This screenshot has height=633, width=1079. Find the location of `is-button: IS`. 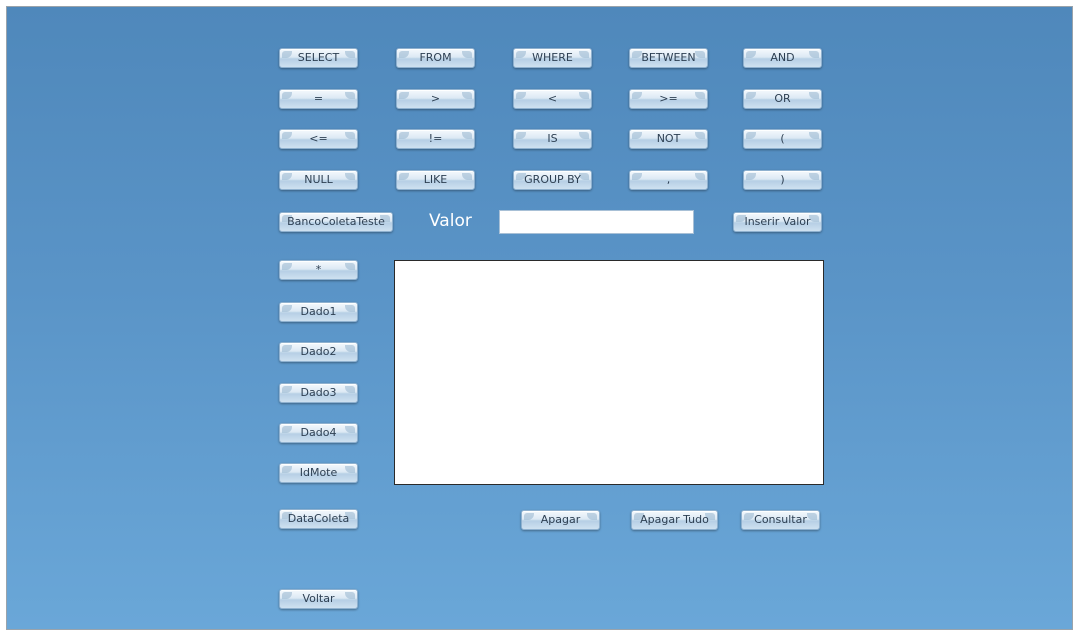

is-button: IS is located at coordinates (552, 139).